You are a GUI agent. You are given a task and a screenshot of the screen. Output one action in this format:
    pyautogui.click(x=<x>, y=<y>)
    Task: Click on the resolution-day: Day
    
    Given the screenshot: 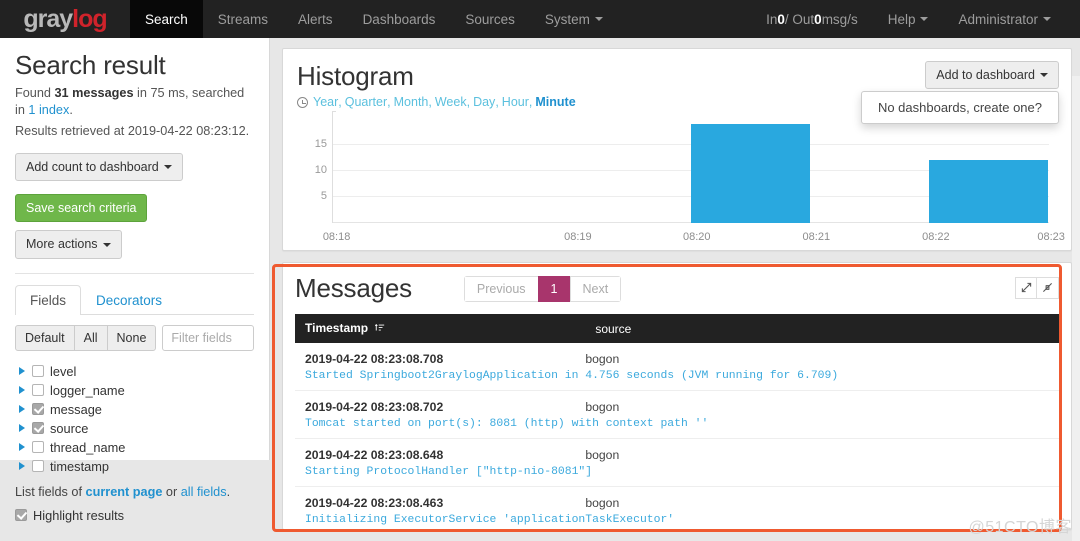 What is the action you would take?
    pyautogui.click(x=484, y=102)
    